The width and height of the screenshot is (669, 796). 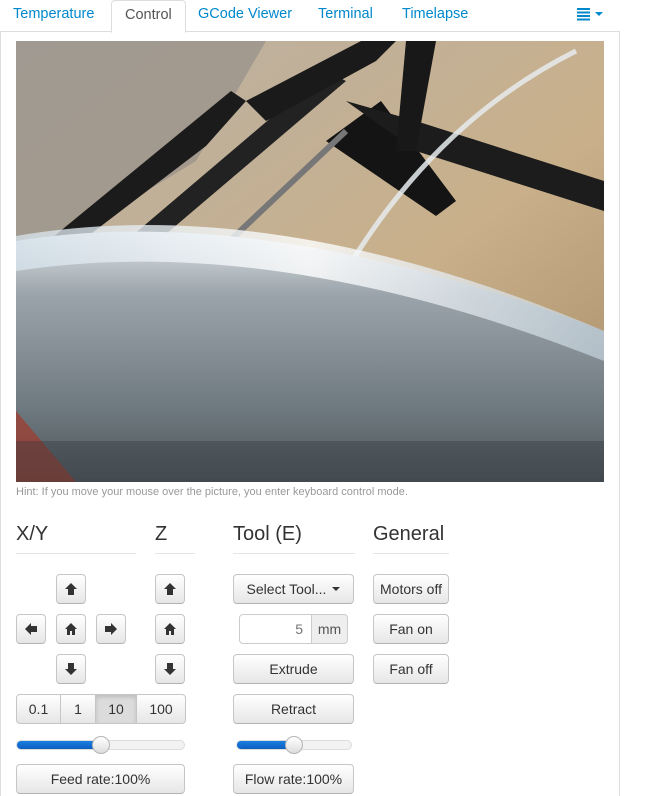 What do you see at coordinates (411, 589) in the screenshot?
I see `motors-off-button: Motors off` at bounding box center [411, 589].